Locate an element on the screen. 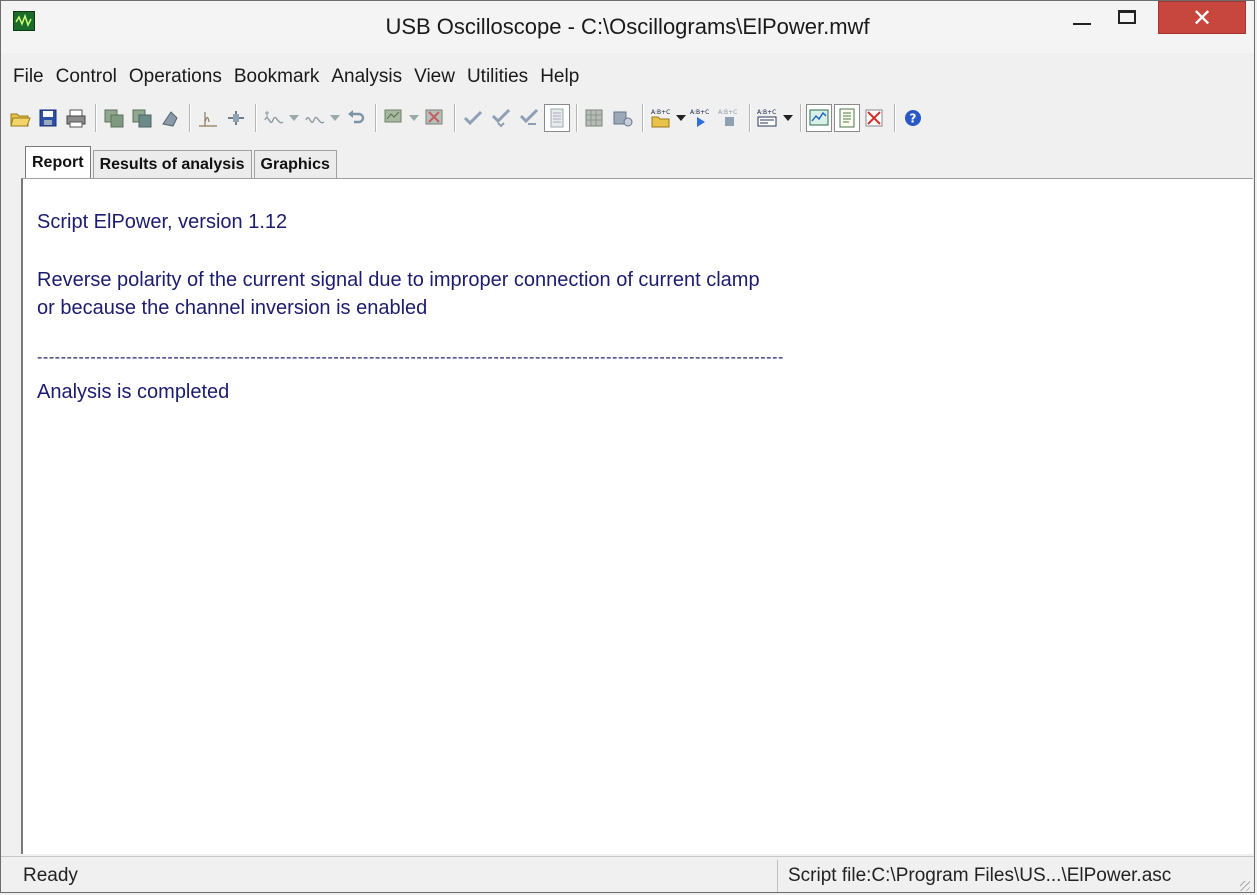 This screenshot has height=895, width=1257. open-icon is located at coordinates (20, 118).